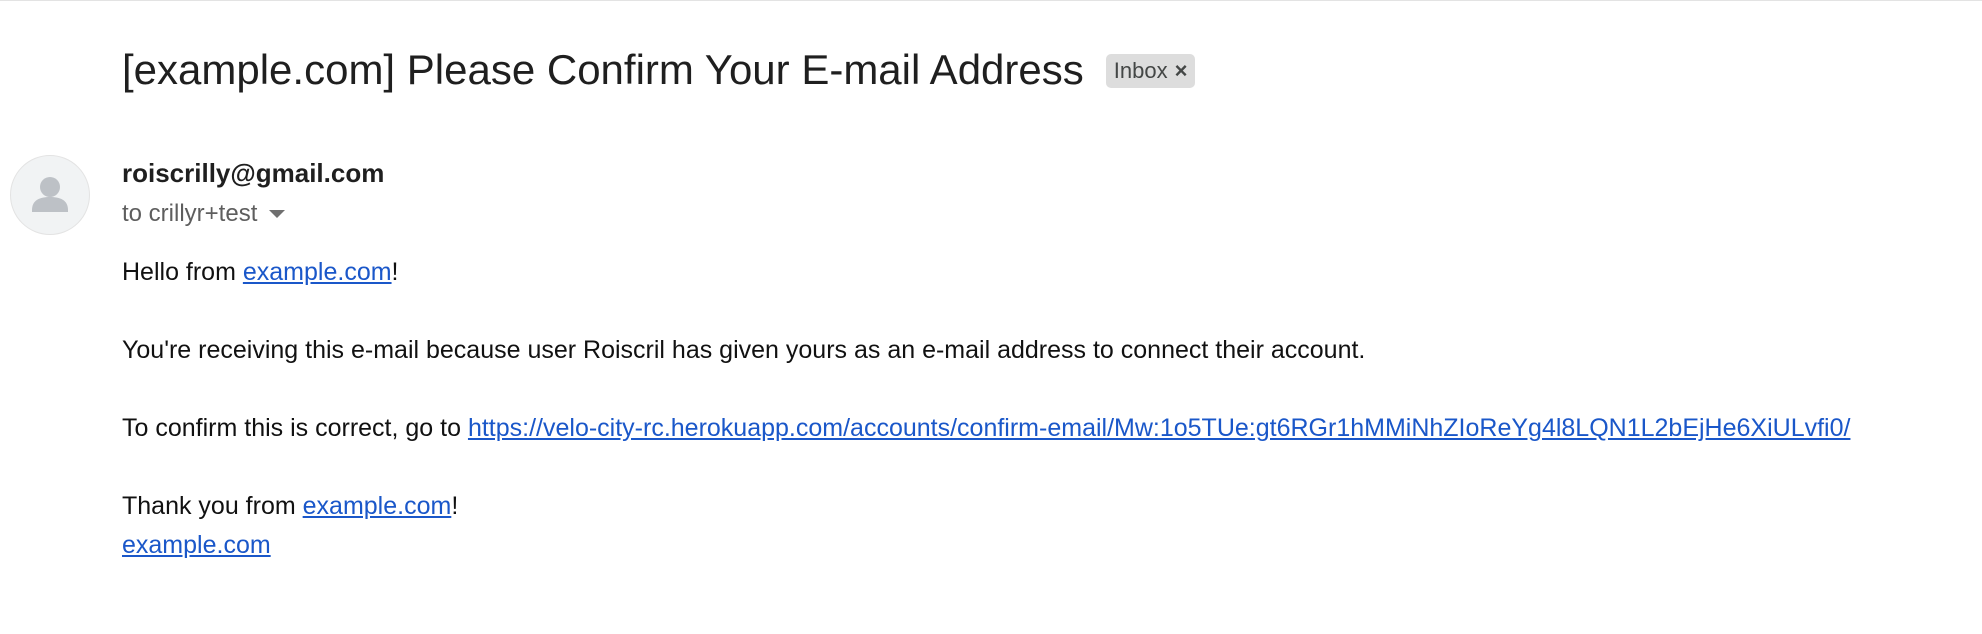  What do you see at coordinates (377, 506) in the screenshot?
I see `thanks-link: example.com` at bounding box center [377, 506].